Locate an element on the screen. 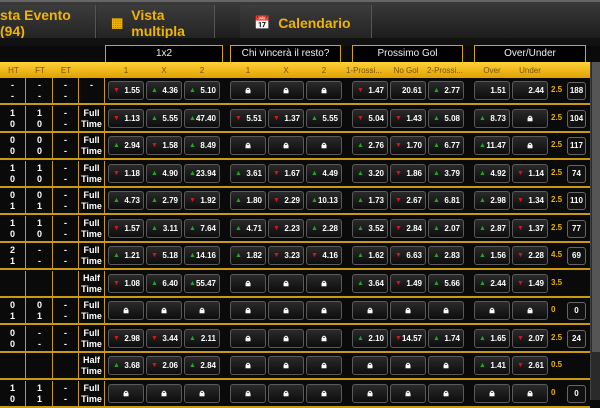  odds-button: ▲ 7.64 is located at coordinates (202, 228).